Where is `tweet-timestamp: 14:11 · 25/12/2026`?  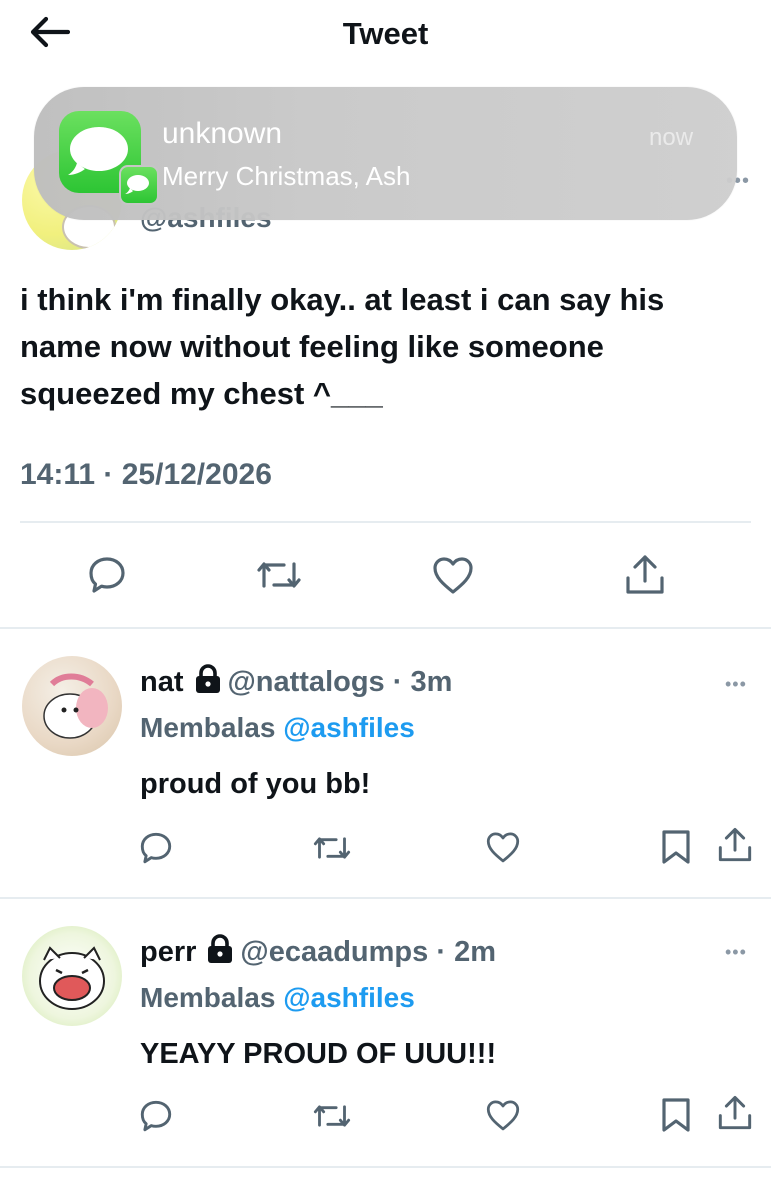 tweet-timestamp: 14:11 · 25/12/2026 is located at coordinates (146, 475).